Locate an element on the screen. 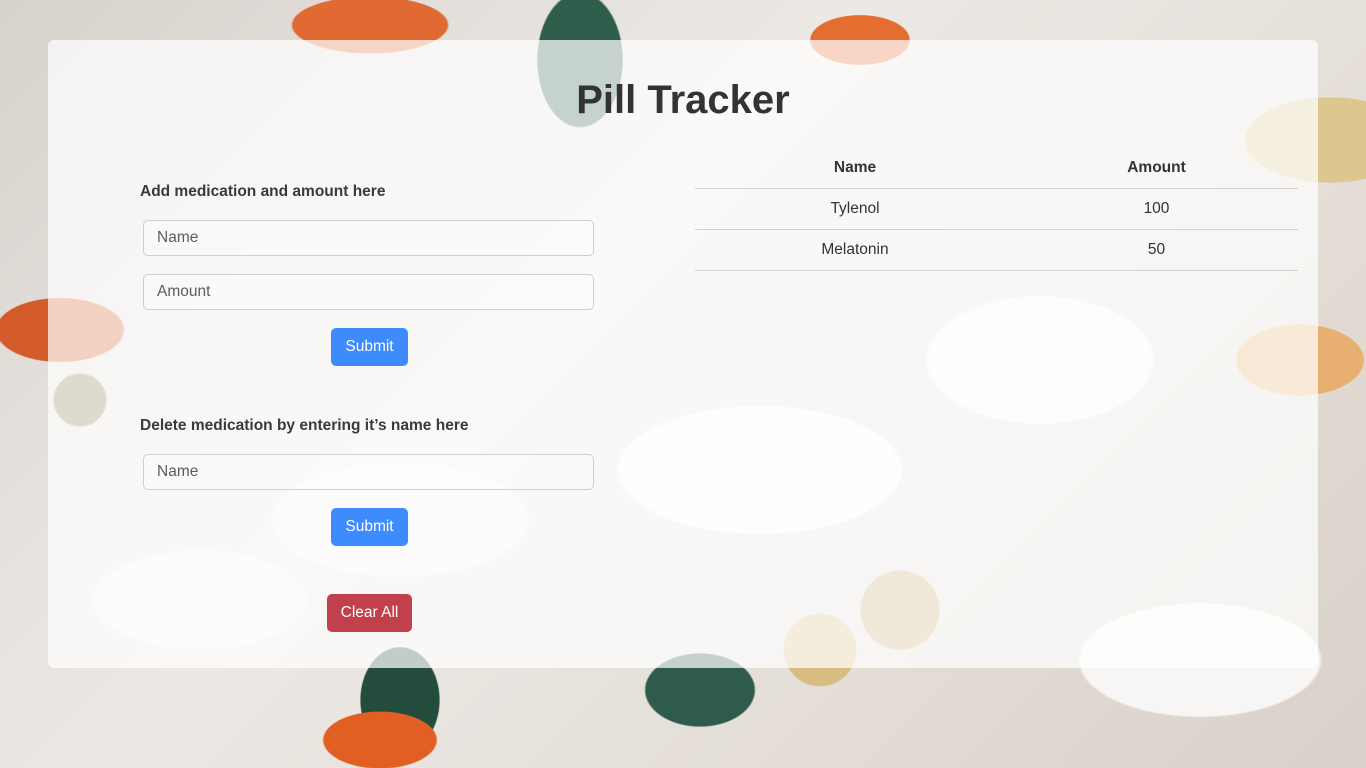  column-header-amount: Amount is located at coordinates (1156, 168).